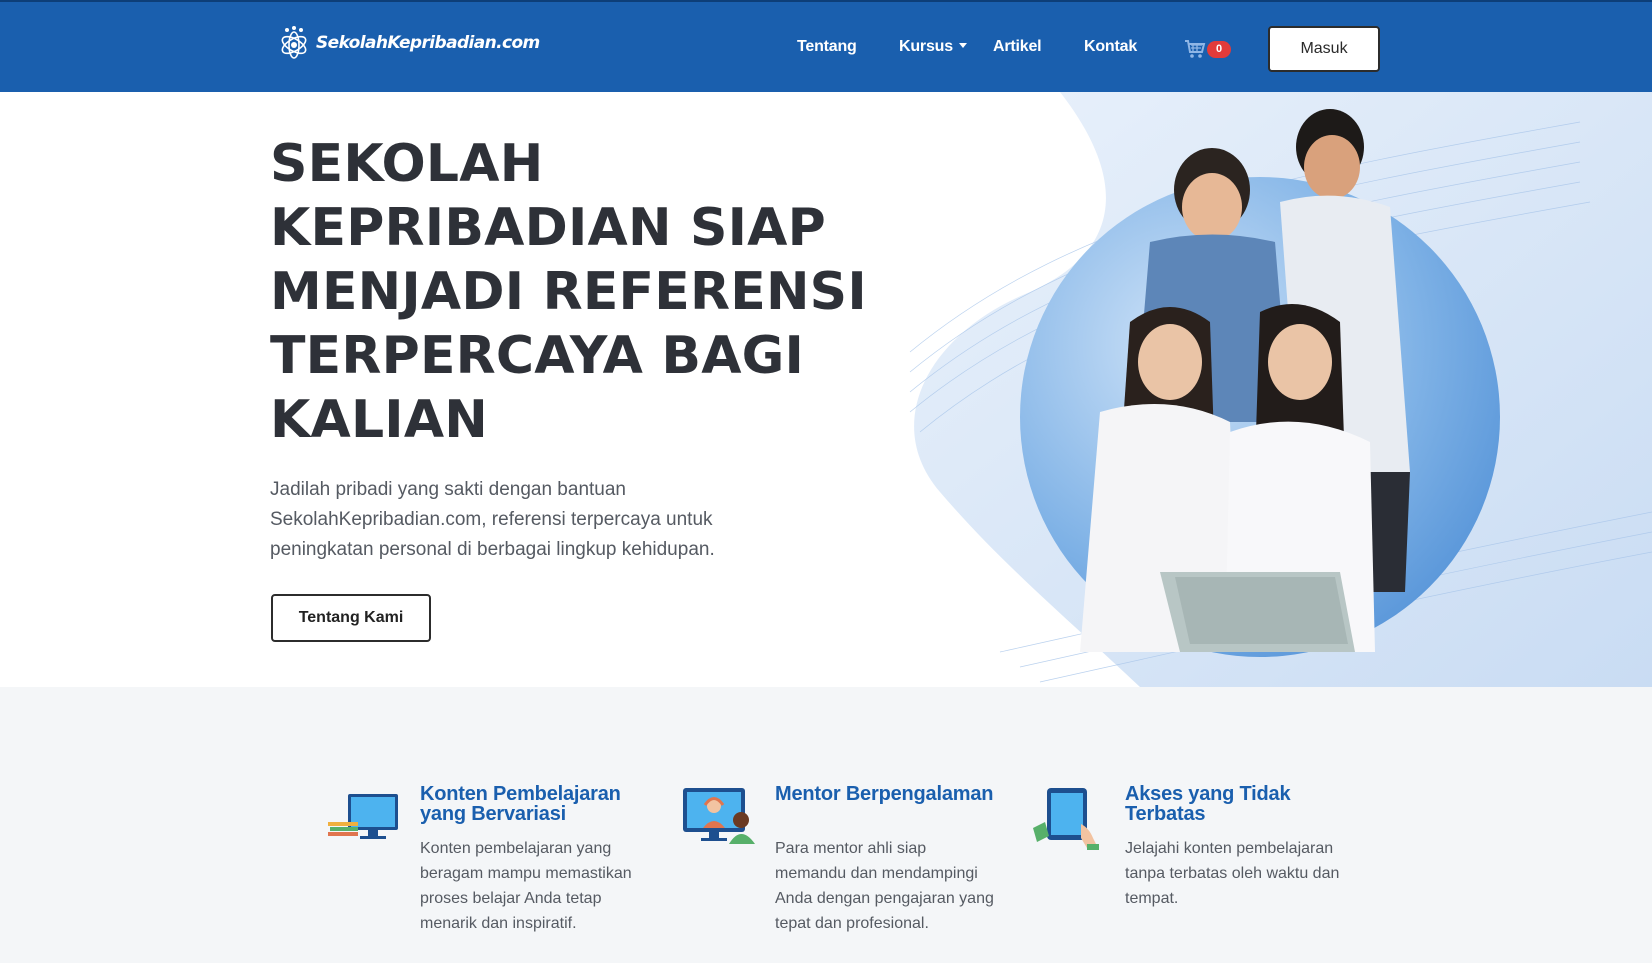 This screenshot has height=963, width=1652. Describe the element at coordinates (520, 804) in the screenshot. I see `feature-title: Konten Pembelajaran yang Bervariasi` at that location.